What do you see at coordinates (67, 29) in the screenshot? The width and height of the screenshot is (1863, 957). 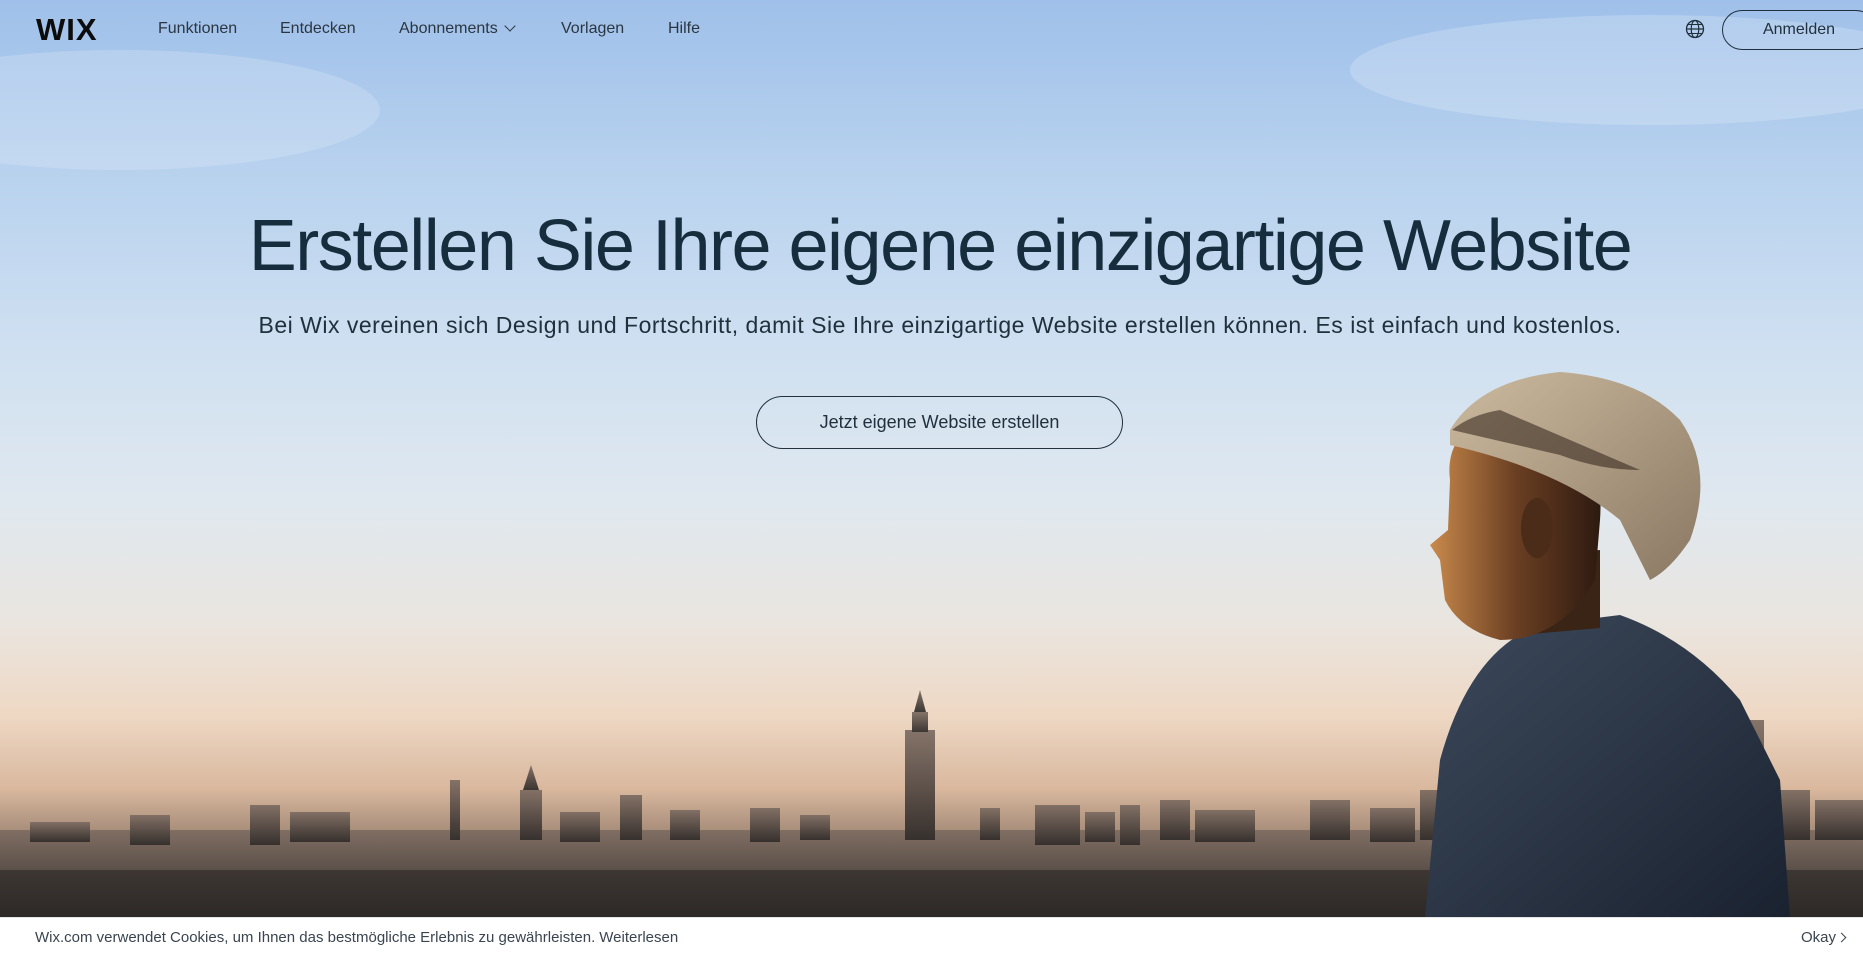 I see `svg-text: WIX` at bounding box center [67, 29].